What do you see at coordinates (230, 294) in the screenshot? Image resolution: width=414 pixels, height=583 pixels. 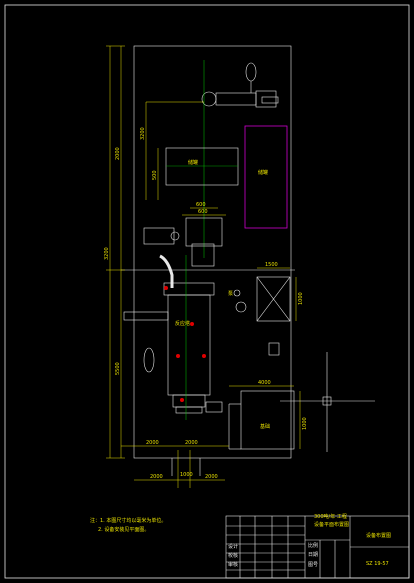 I see `side-label: 泵` at bounding box center [230, 294].